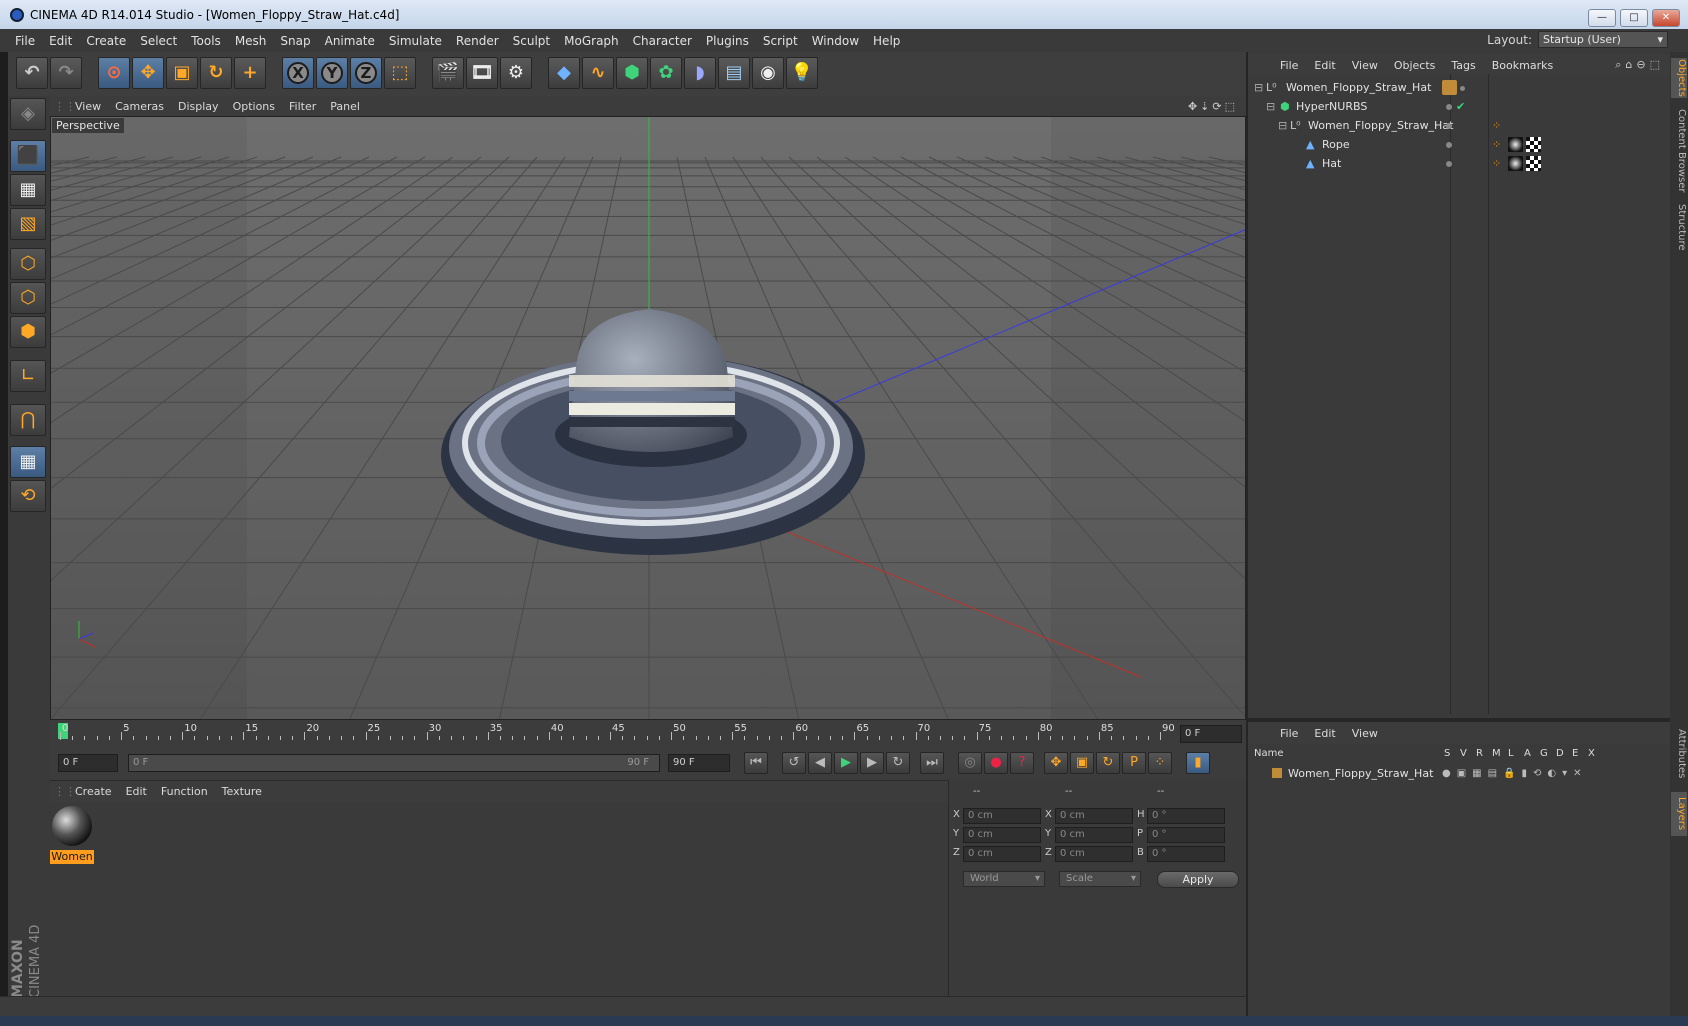 This screenshot has width=1688, height=1026. I want to click on workplane-lock-icon: ▦, so click(28, 462).